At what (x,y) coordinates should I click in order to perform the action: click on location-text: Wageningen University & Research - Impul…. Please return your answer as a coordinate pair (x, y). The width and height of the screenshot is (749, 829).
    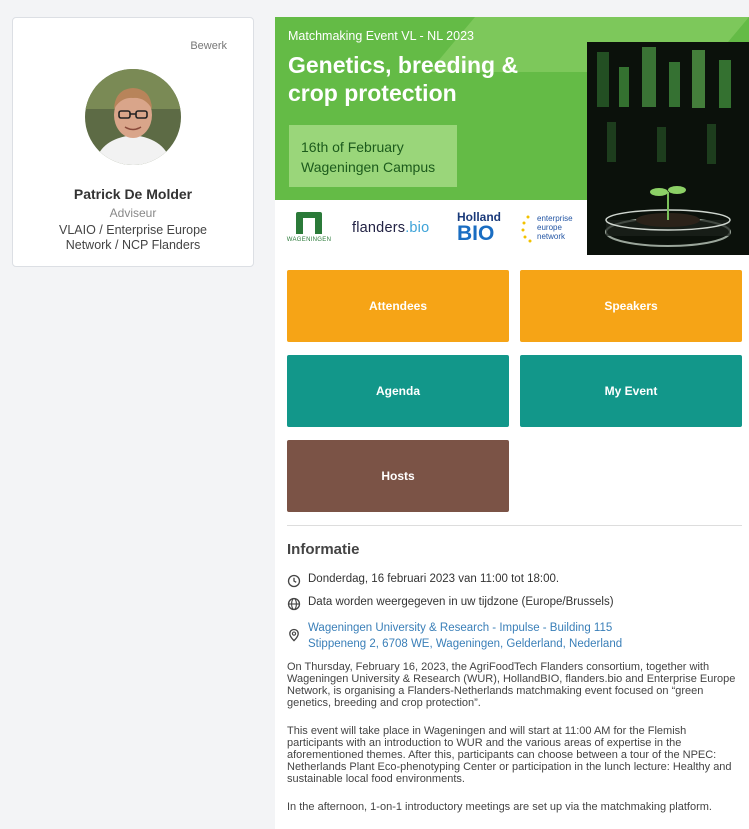
    Looking at the image, I should click on (465, 636).